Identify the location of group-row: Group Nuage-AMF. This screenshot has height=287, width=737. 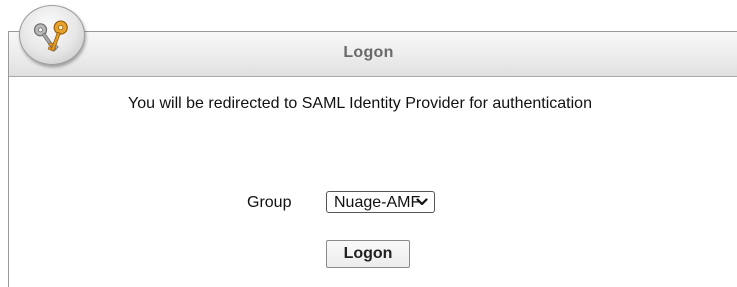
(368, 203).